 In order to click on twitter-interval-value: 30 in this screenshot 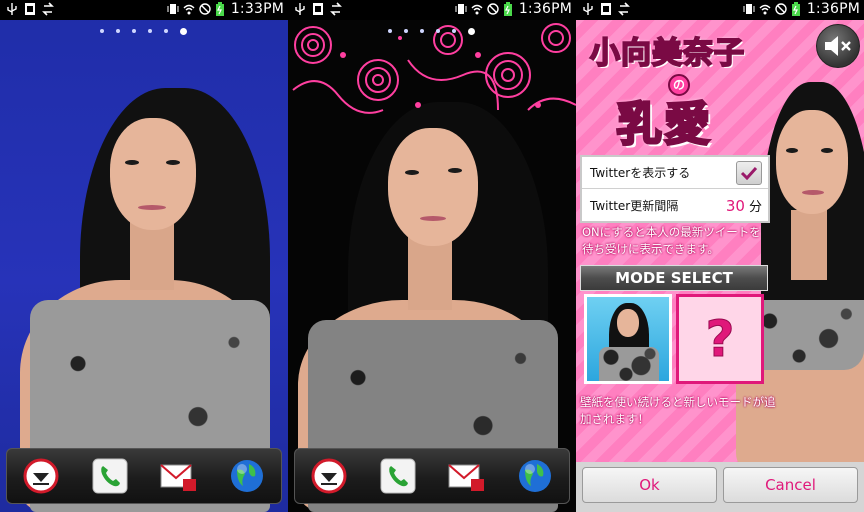, I will do `click(735, 206)`.